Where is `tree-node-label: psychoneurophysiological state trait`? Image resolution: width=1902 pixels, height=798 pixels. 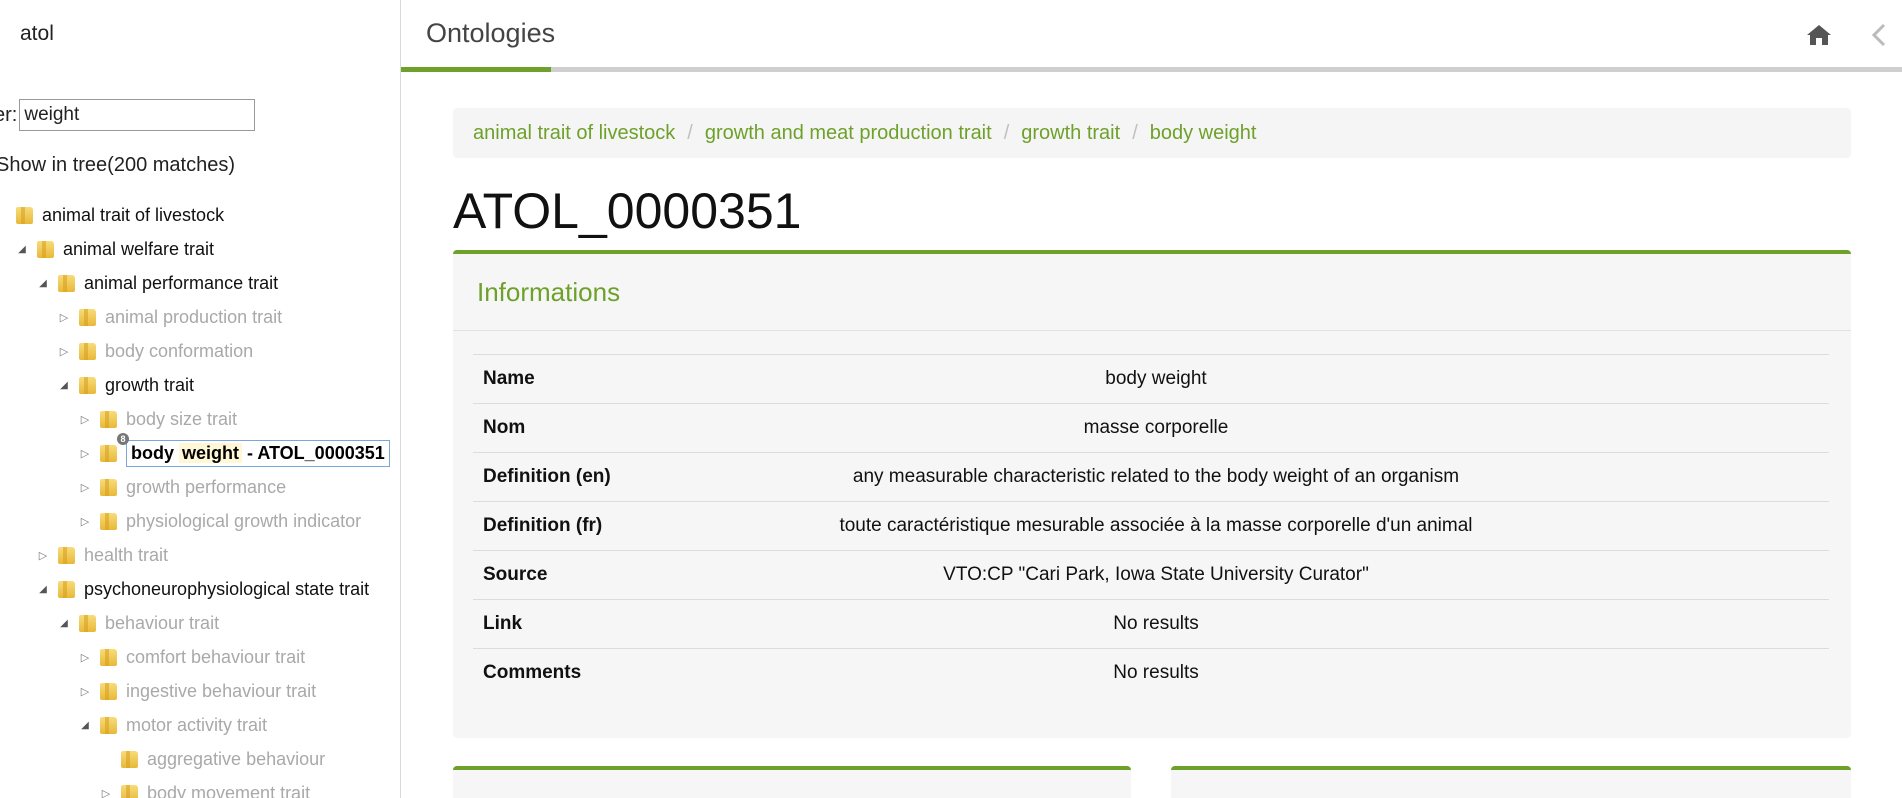
tree-node-label: psychoneurophysiological state trait is located at coordinates (227, 588).